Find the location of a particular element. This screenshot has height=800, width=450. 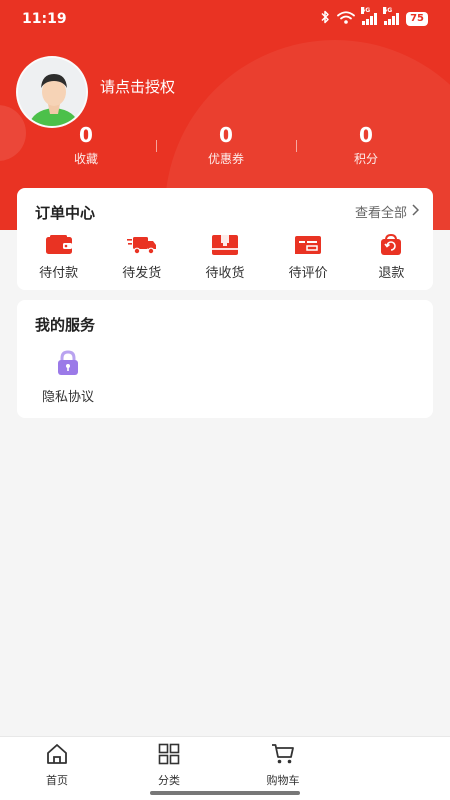

home-icon is located at coordinates (57, 756).